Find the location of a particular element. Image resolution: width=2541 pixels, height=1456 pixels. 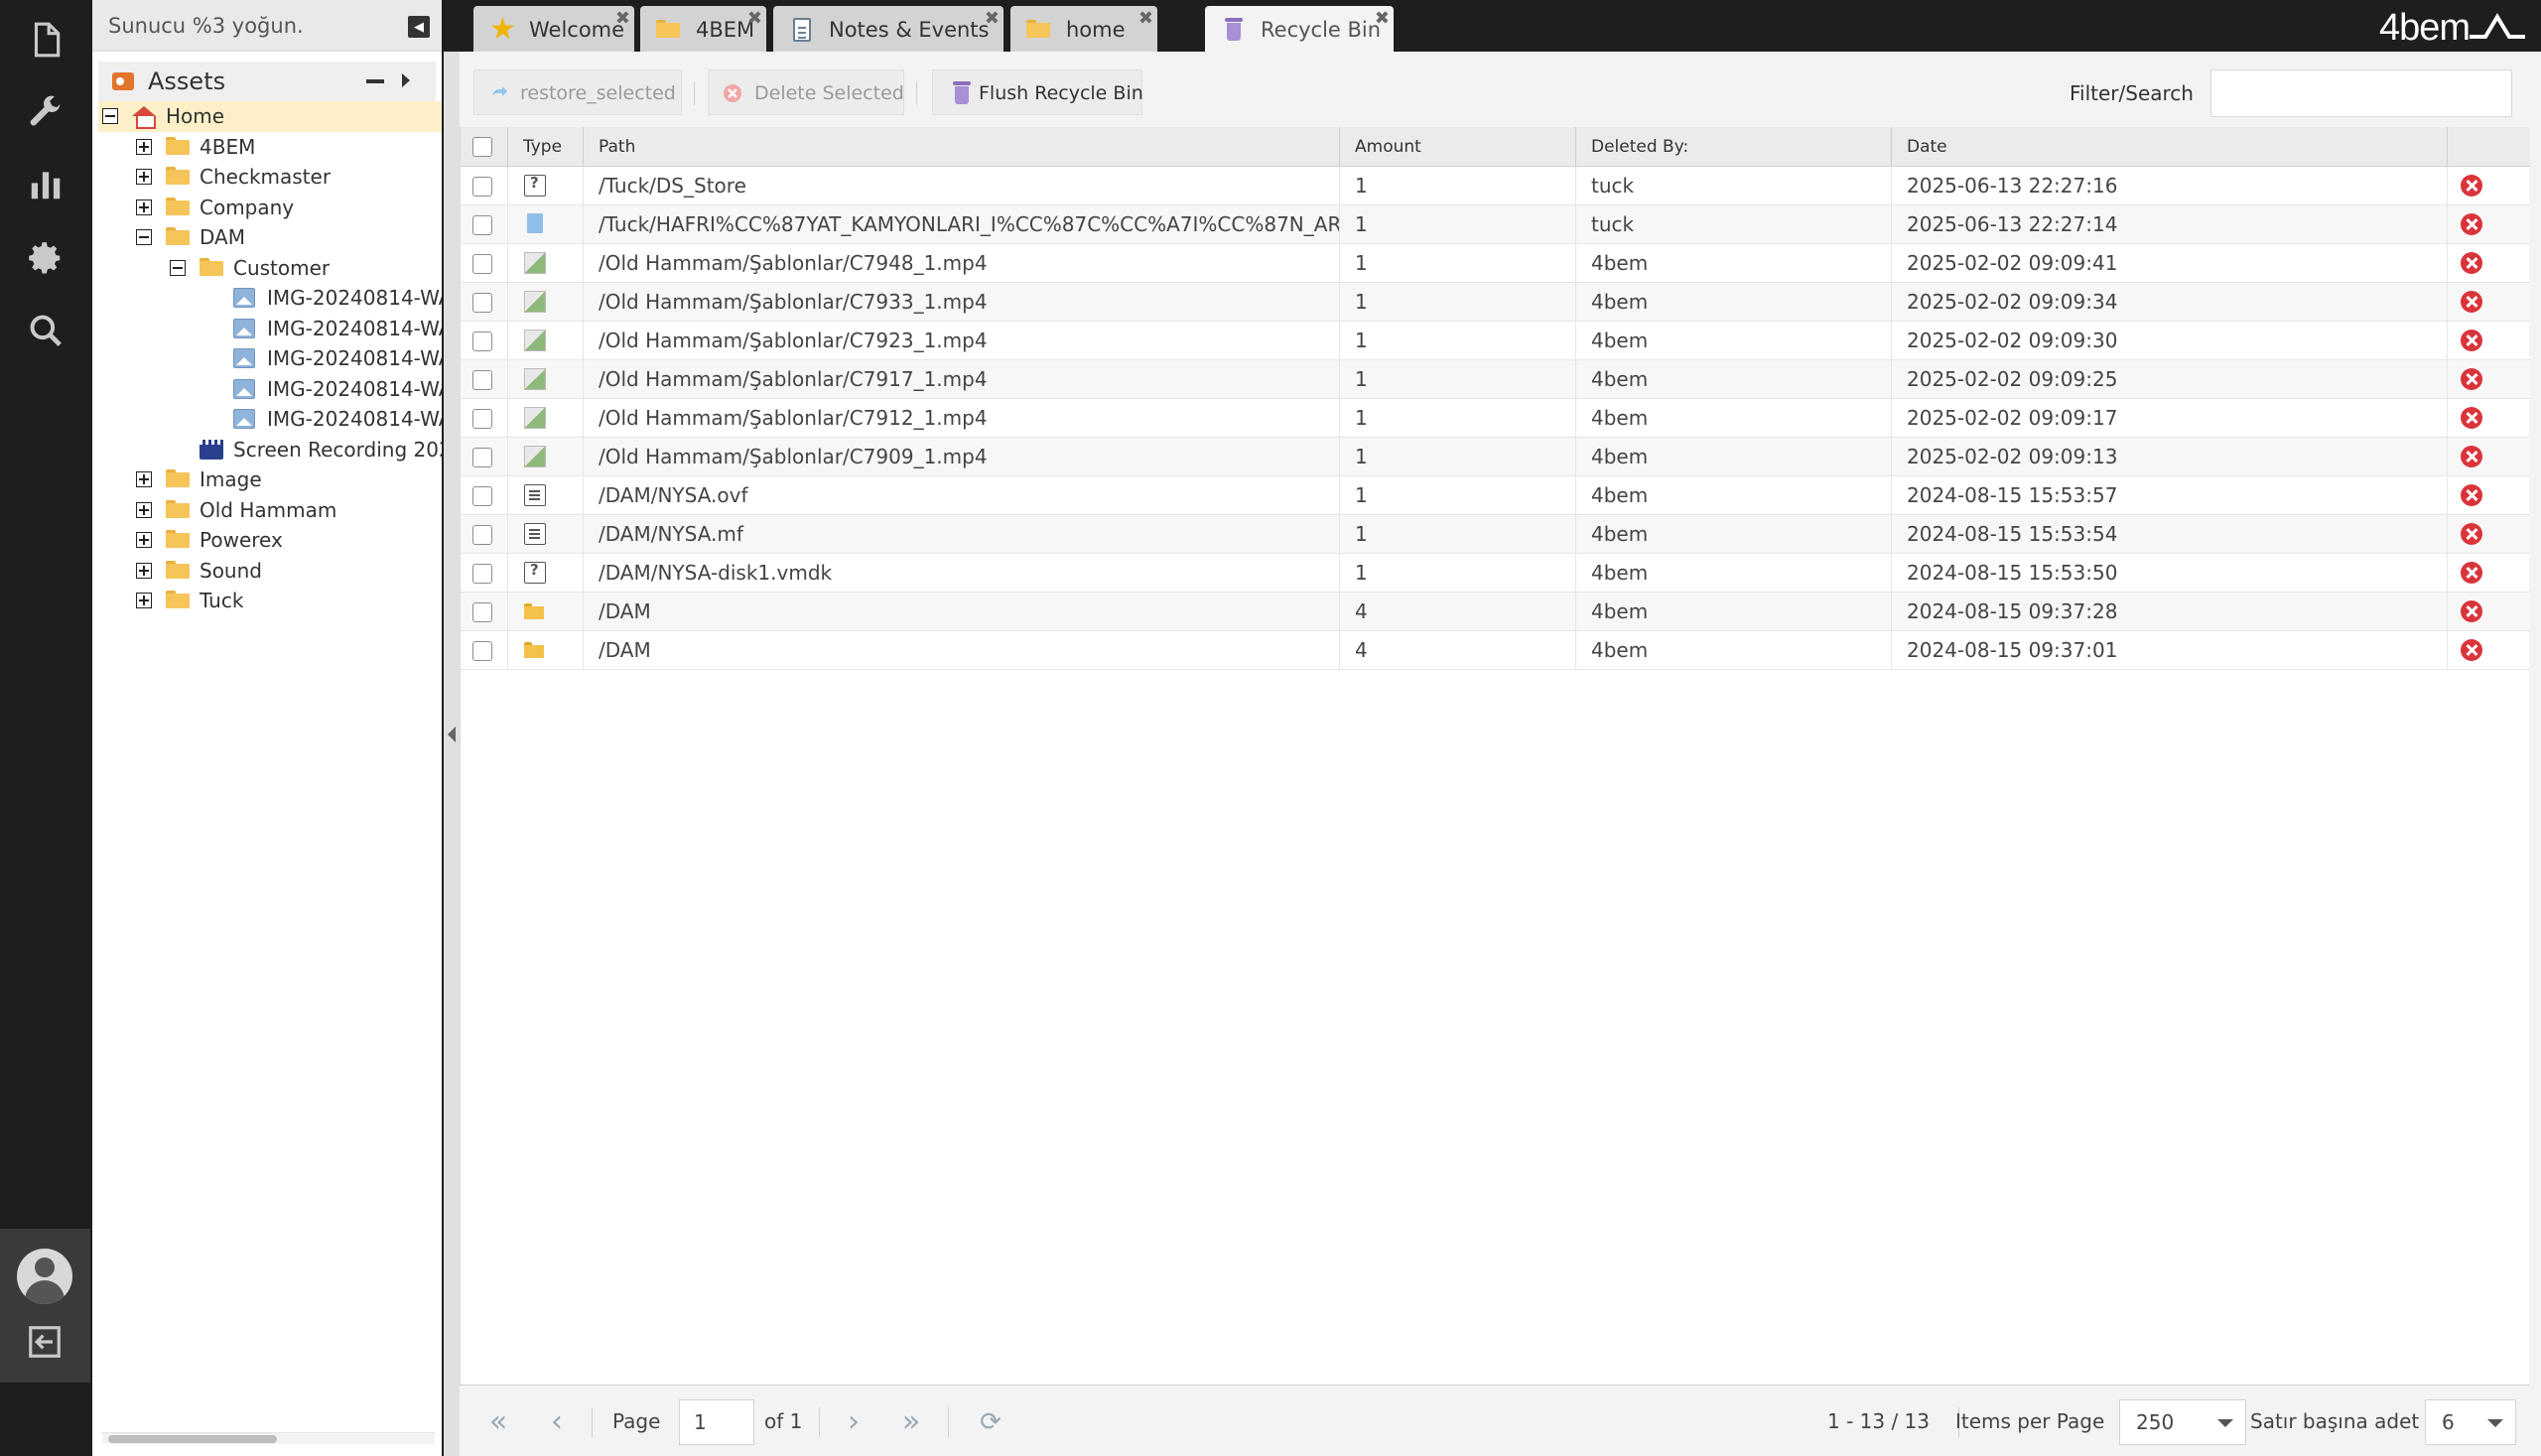

select-all-checkbox is located at coordinates (482, 147).